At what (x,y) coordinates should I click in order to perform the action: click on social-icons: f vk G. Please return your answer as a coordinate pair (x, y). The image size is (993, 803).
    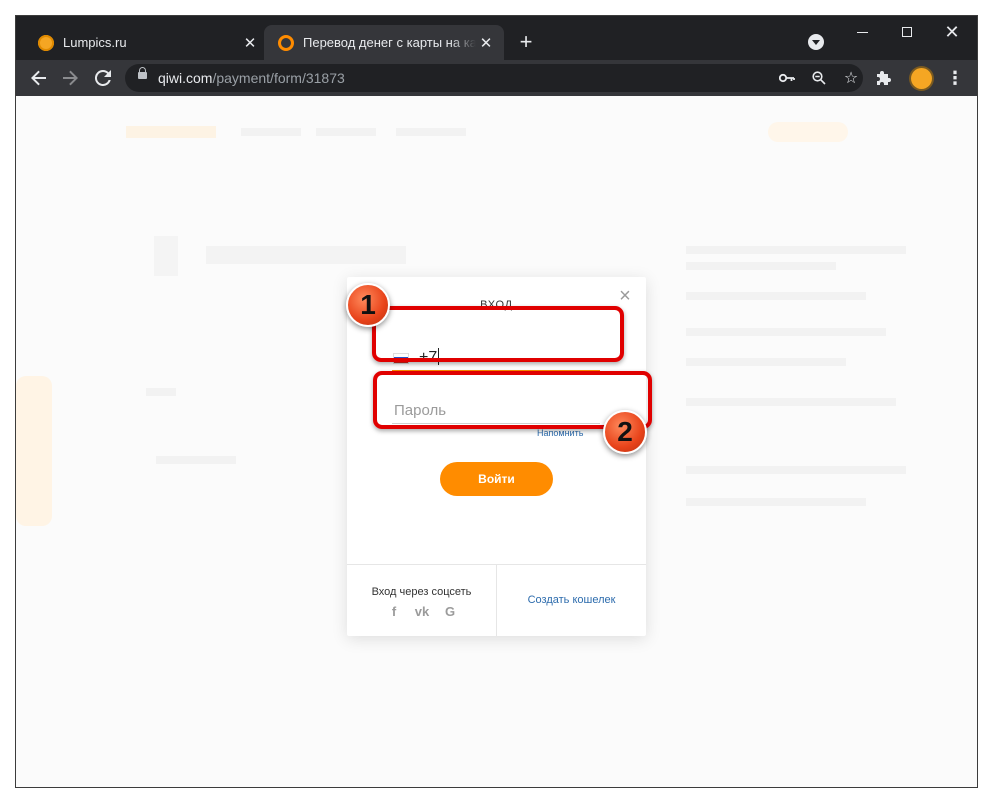
    Looking at the image, I should click on (422, 611).